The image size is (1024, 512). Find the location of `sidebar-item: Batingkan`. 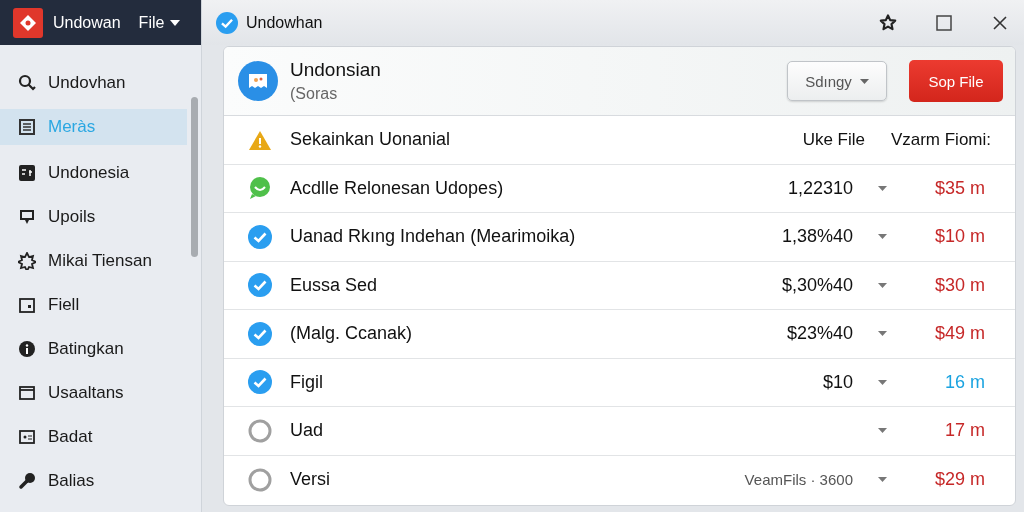

sidebar-item: Batingkan is located at coordinates (93, 349).